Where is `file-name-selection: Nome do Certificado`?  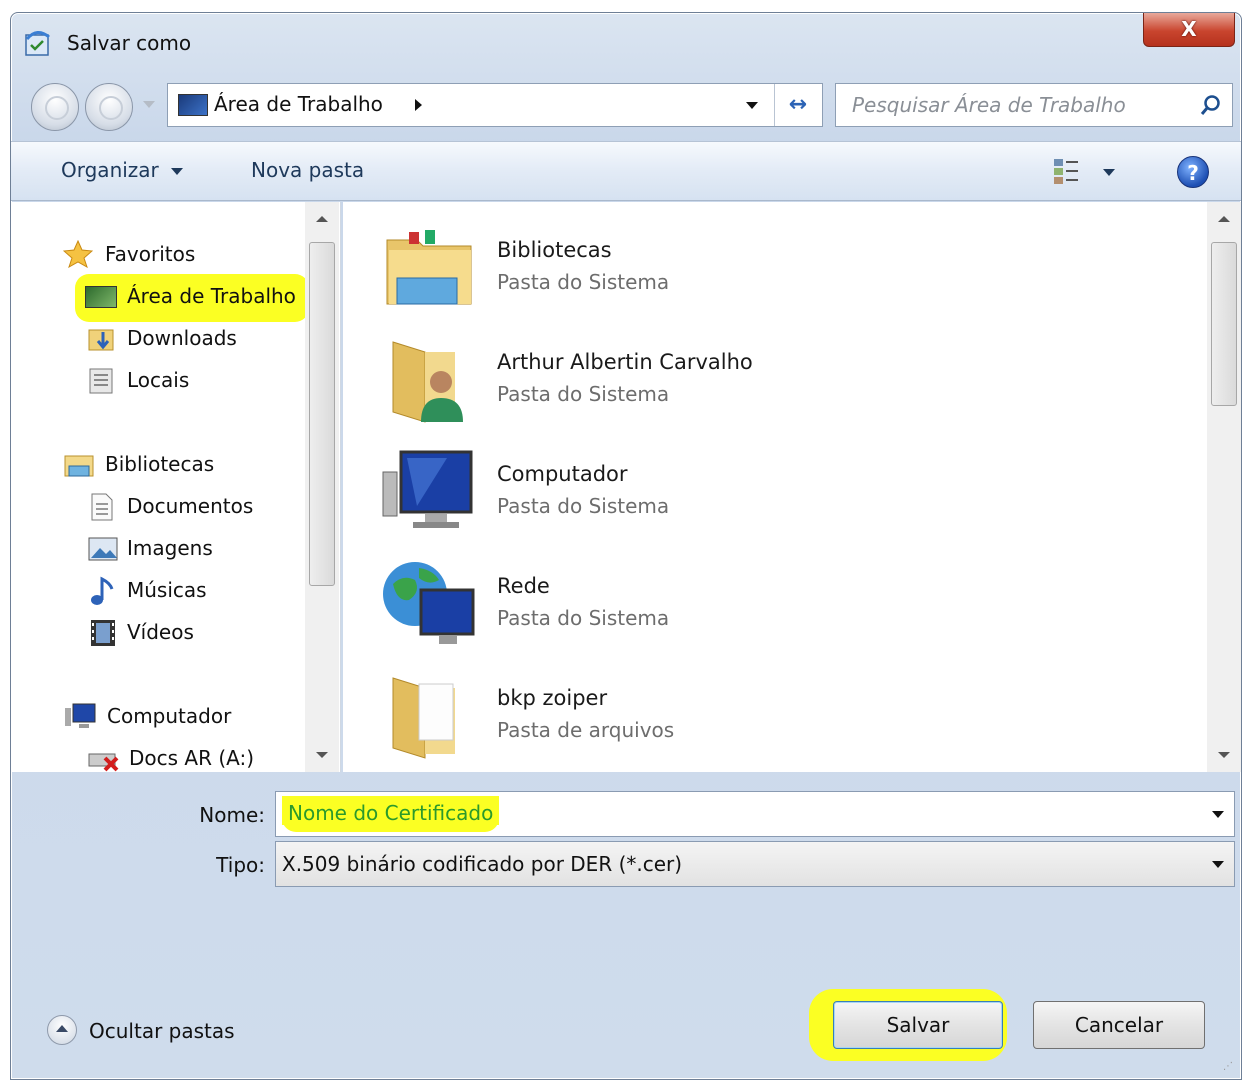
file-name-selection: Nome do Certificado is located at coordinates (391, 814).